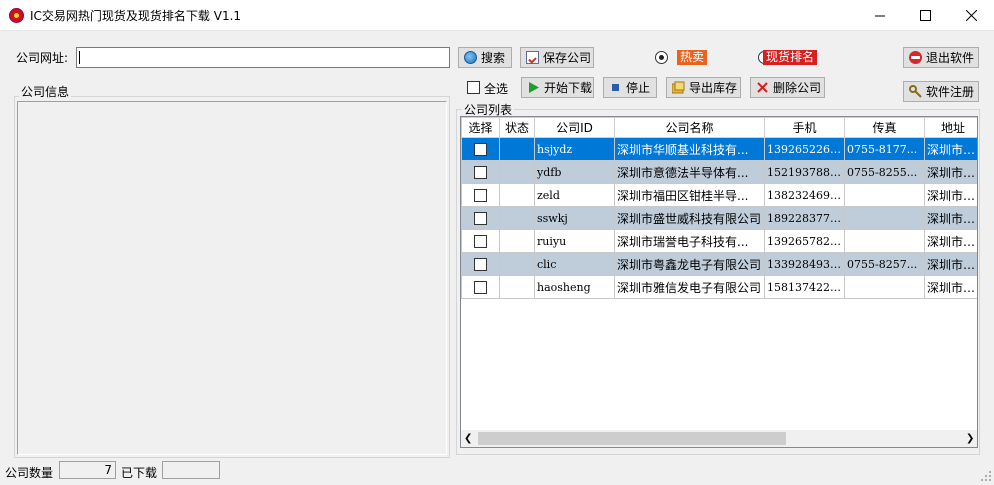  I want to click on count-label: 公司数量, so click(29, 473).